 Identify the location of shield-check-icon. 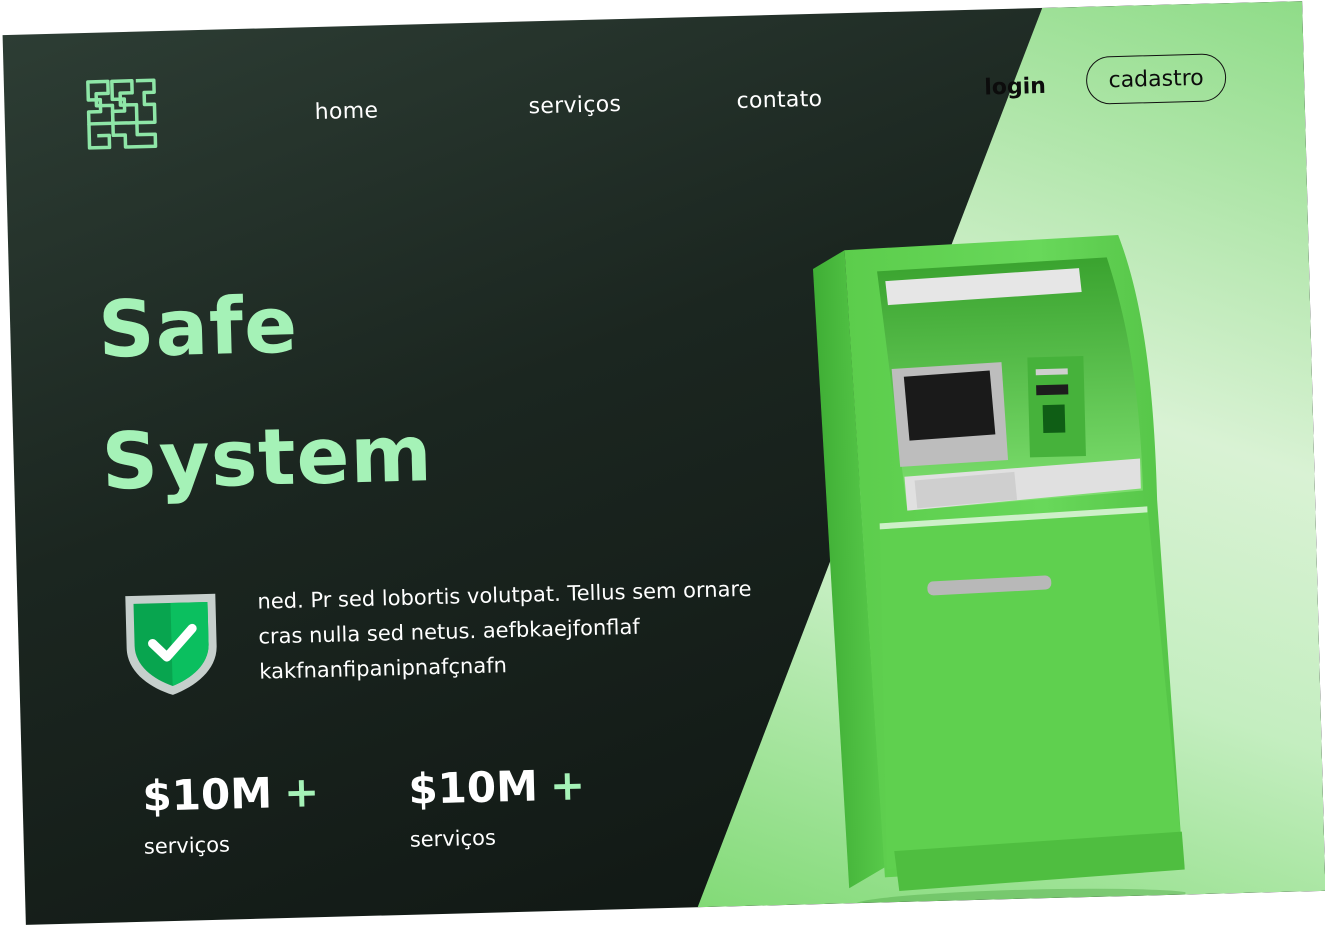
(171, 644).